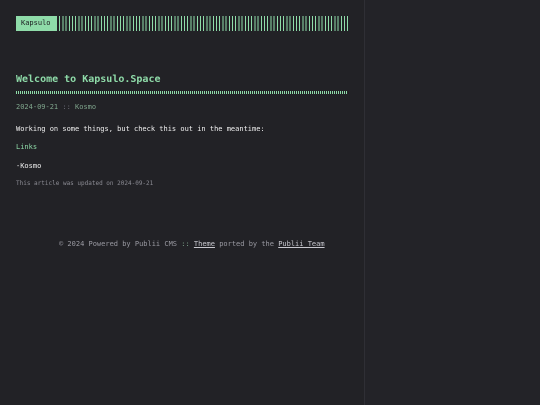 The height and width of the screenshot is (405, 540). I want to click on links-link: Links, so click(26, 147).